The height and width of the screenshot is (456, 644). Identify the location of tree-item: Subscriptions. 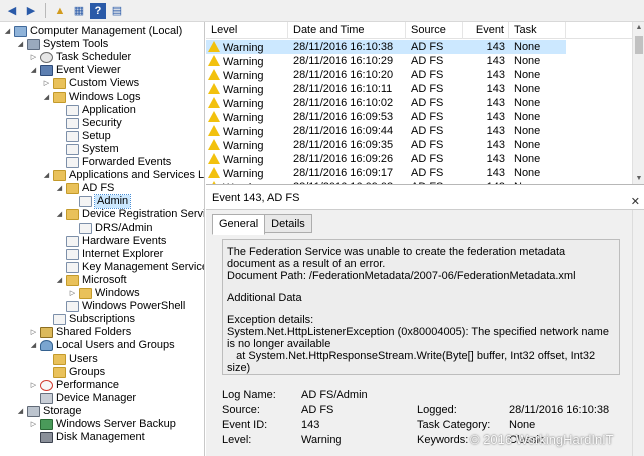
(88, 319).